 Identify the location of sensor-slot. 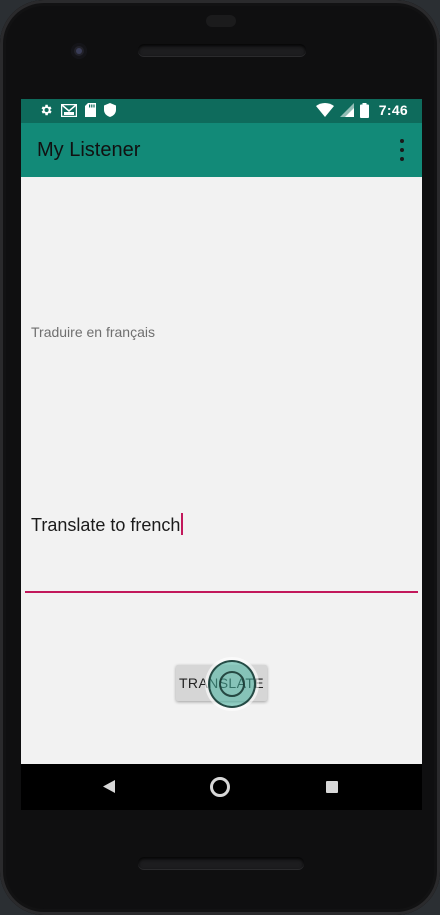
(221, 21).